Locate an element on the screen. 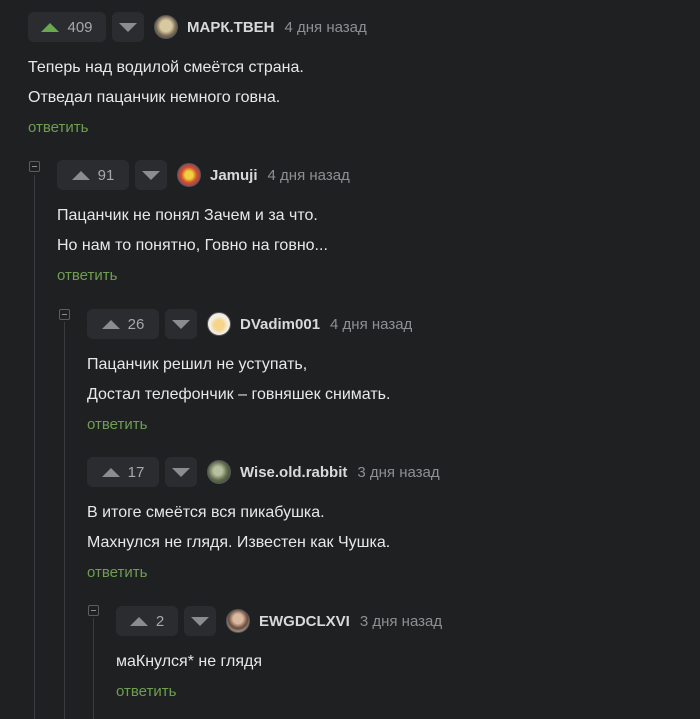 The width and height of the screenshot is (700, 719). comment-text-line: Достал телефончик – говняшек снимать. is located at coordinates (239, 394).